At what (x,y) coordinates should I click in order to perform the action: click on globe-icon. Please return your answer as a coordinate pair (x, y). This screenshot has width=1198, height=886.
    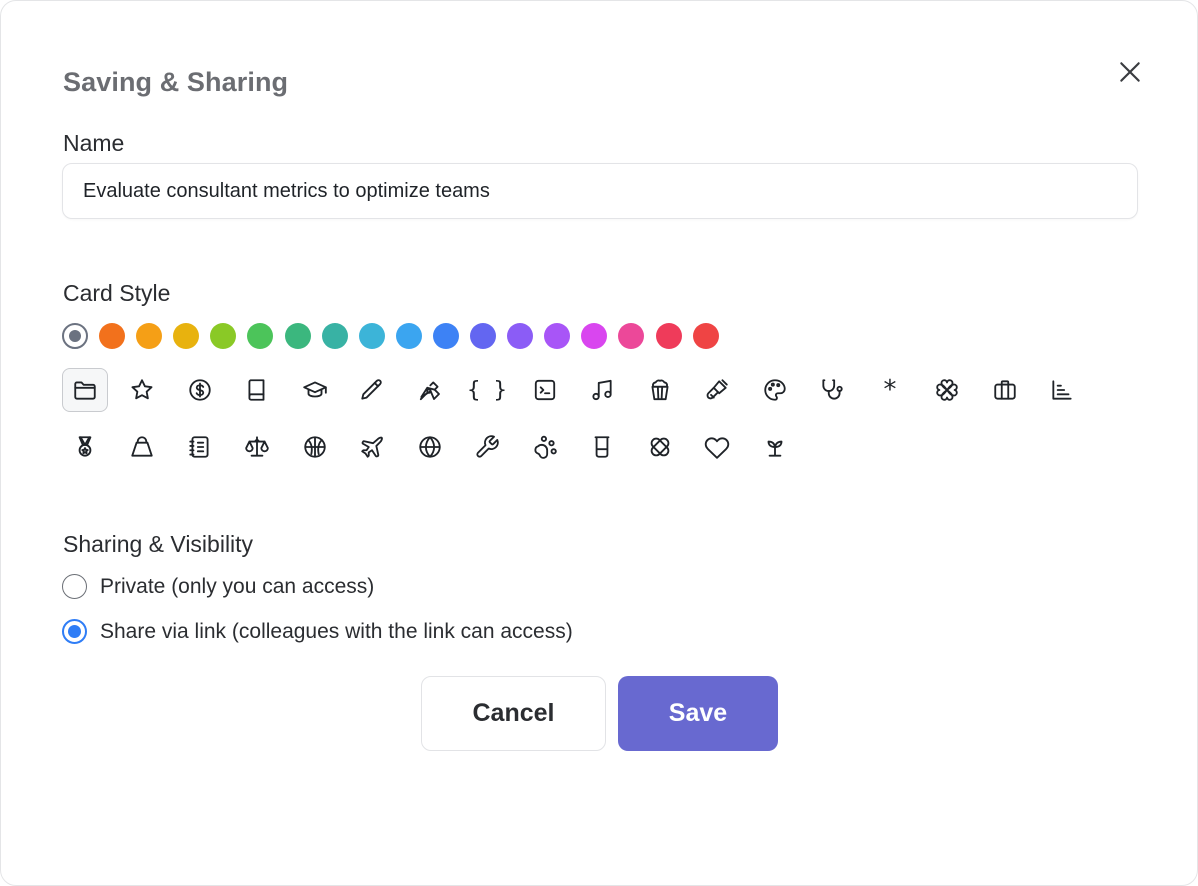
    Looking at the image, I should click on (430, 447).